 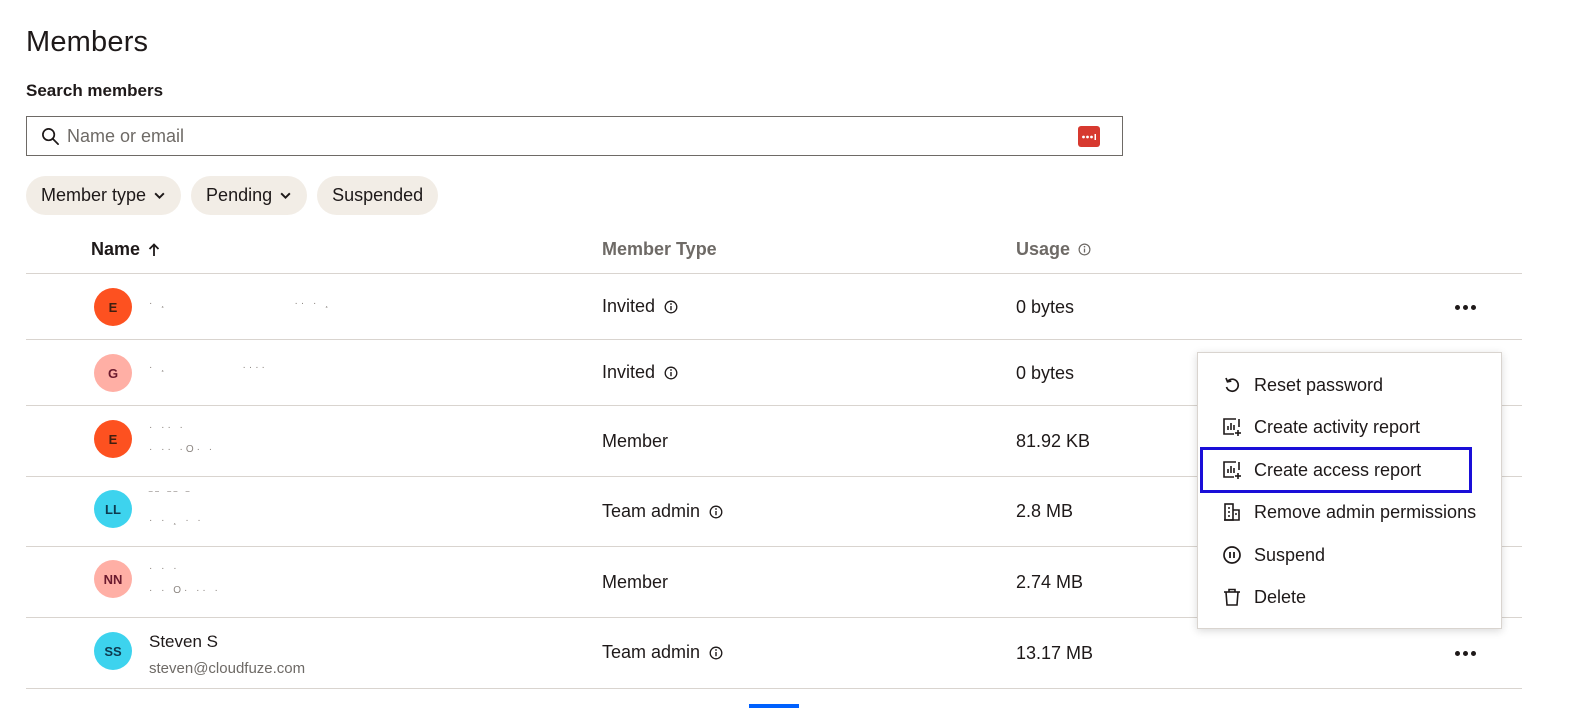 What do you see at coordinates (154, 249) in the screenshot?
I see `sort-arrow-up-icon` at bounding box center [154, 249].